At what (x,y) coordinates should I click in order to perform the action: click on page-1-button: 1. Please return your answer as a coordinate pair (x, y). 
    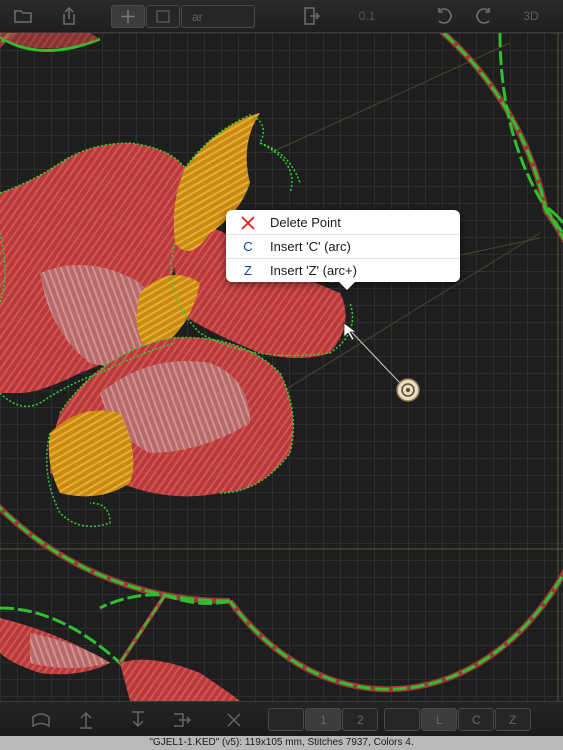
    Looking at the image, I should click on (323, 719).